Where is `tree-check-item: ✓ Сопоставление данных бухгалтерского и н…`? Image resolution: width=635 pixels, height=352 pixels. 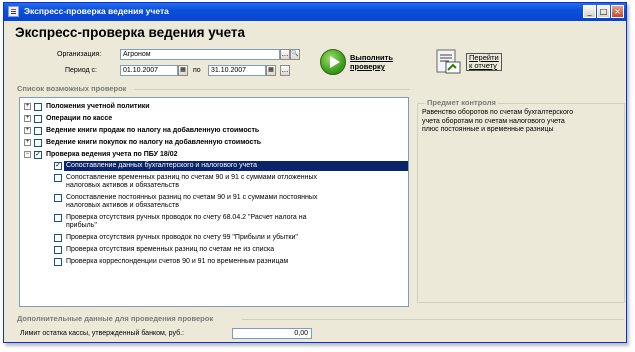
tree-check-item: ✓ Сопоставление данных бухгалтерского и н… is located at coordinates (214, 167).